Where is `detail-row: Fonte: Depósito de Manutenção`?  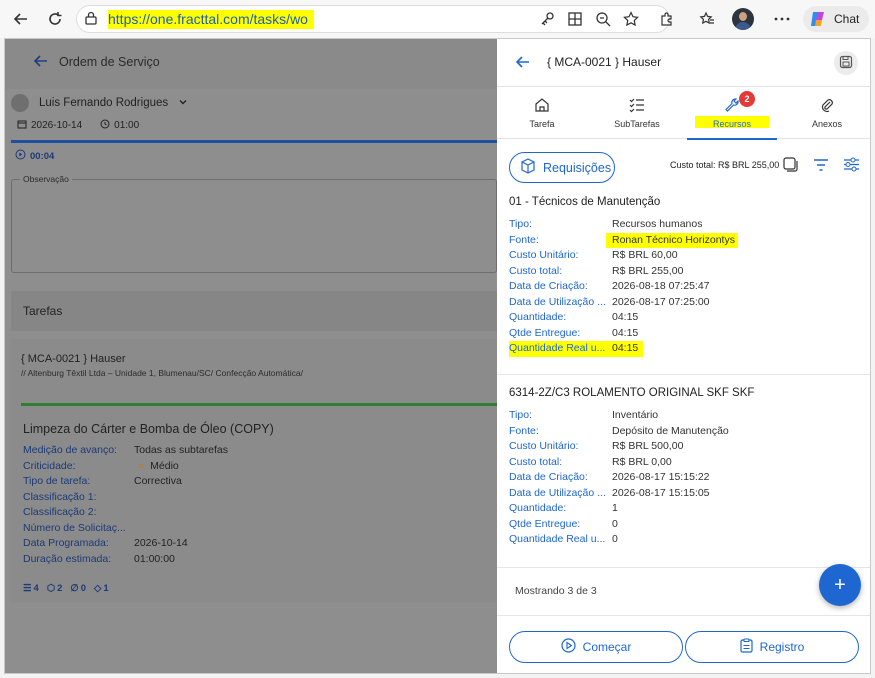
detail-row: Fonte: Depósito de Manutenção is located at coordinates (619, 430).